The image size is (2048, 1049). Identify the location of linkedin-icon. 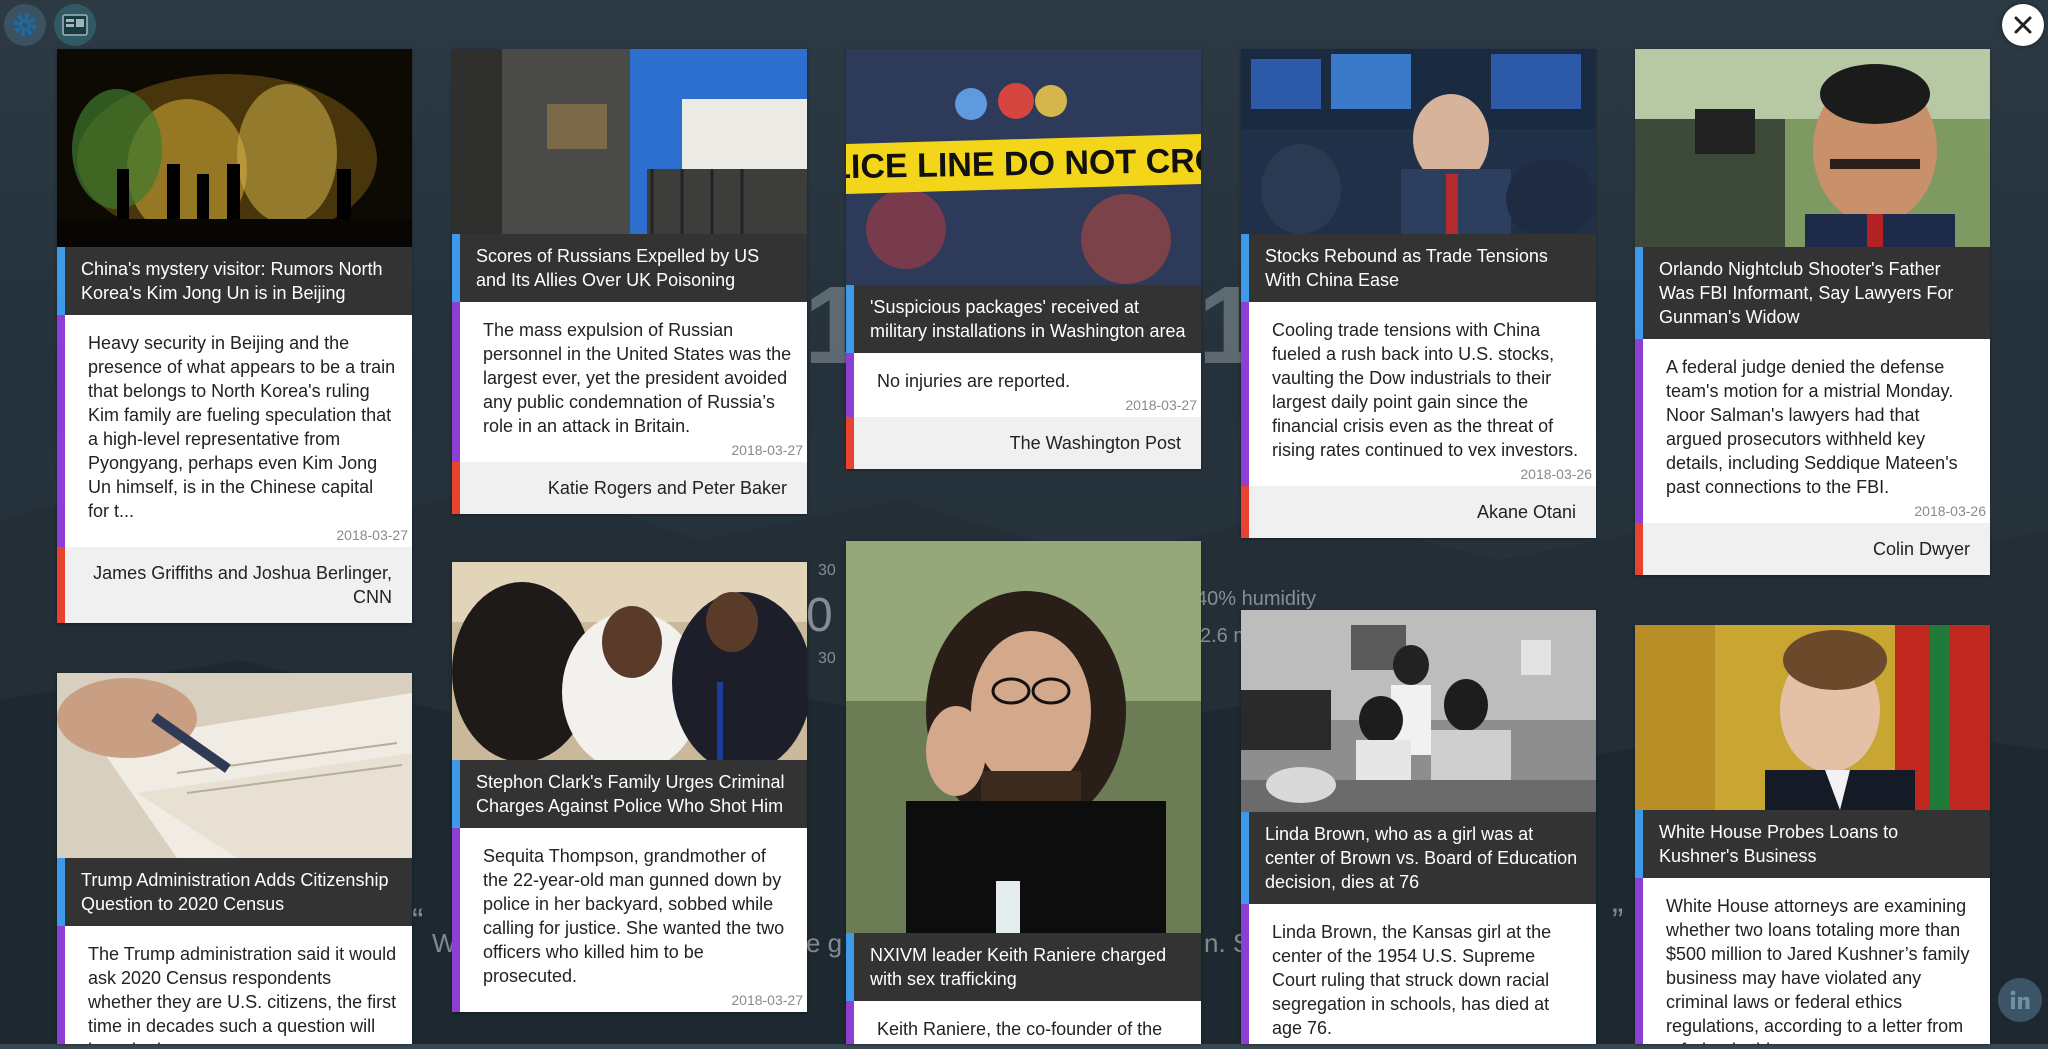
(2020, 999).